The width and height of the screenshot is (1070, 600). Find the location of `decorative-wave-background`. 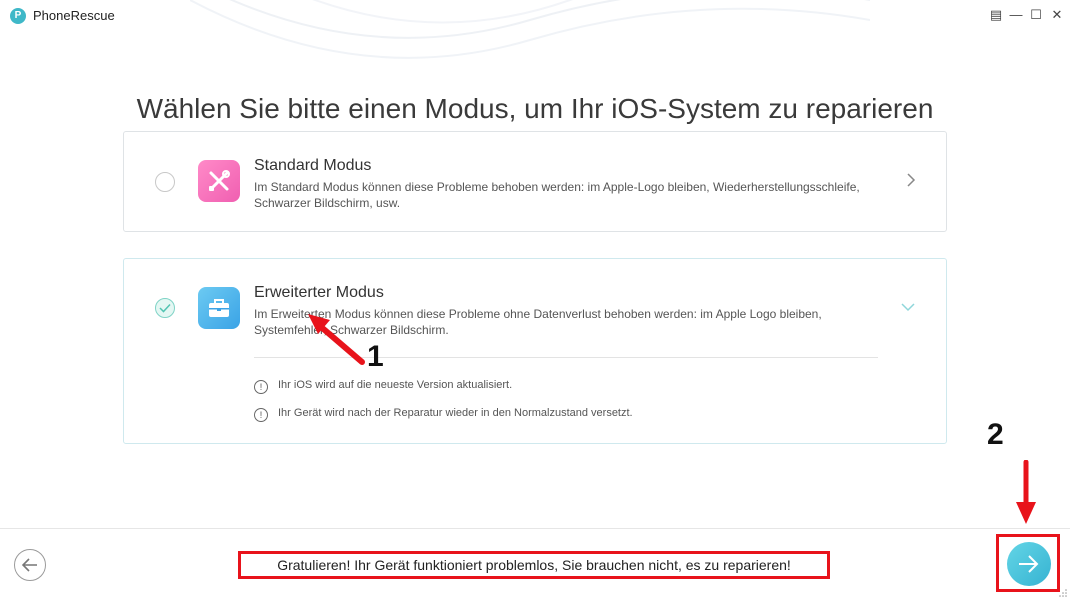

decorative-wave-background is located at coordinates (530, 29).